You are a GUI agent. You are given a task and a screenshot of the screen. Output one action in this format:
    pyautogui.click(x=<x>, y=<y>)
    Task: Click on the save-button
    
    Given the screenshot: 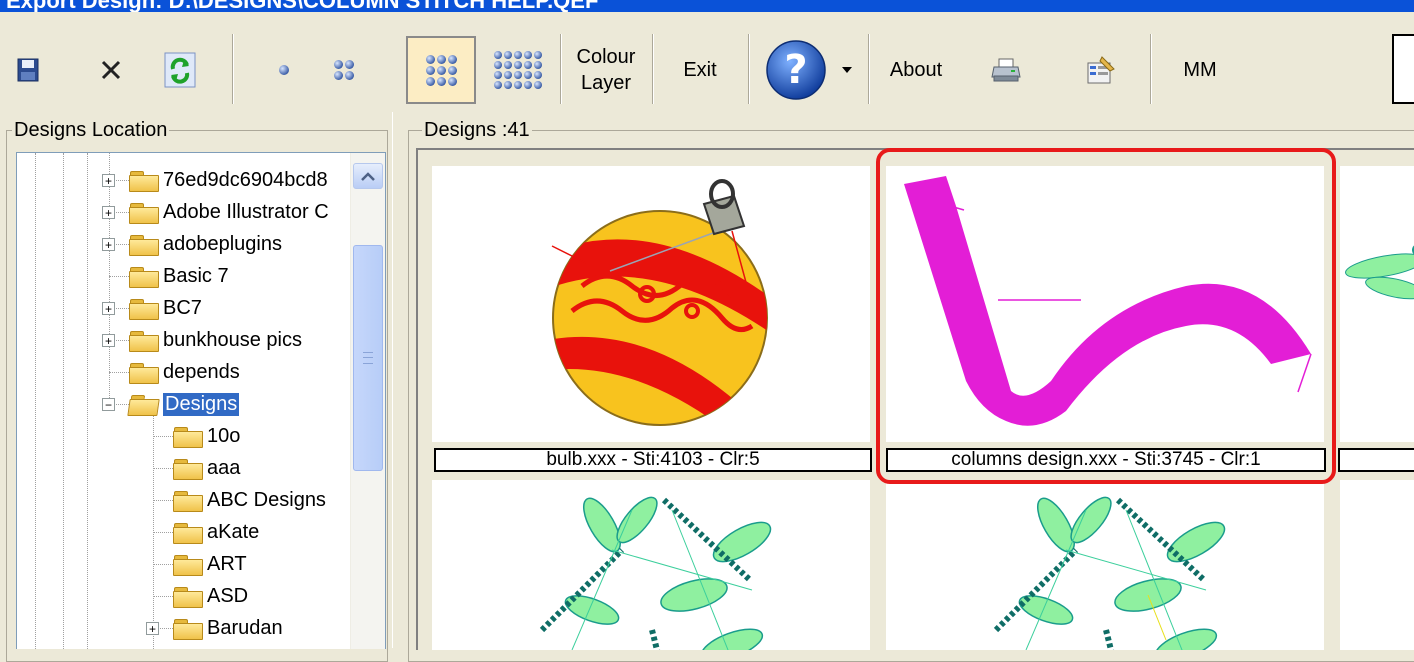 What is the action you would take?
    pyautogui.click(x=28, y=70)
    